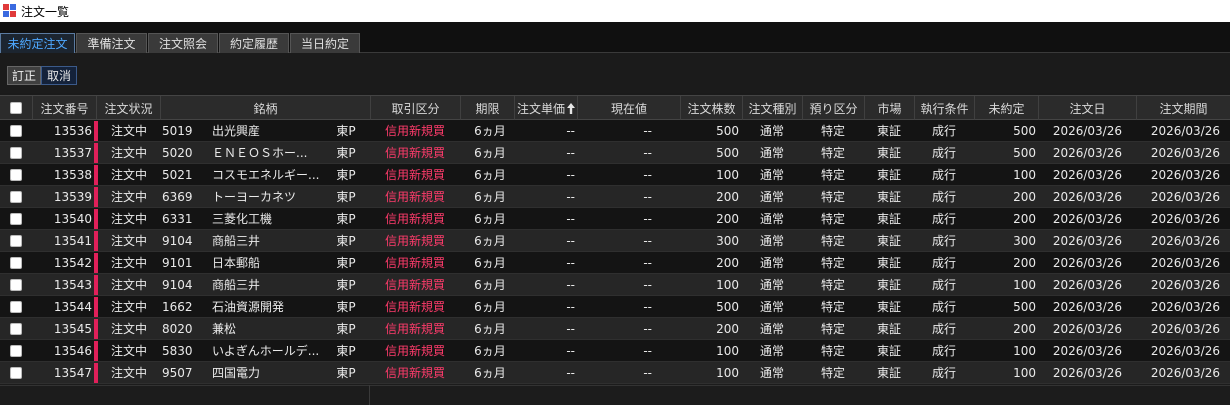 This screenshot has width=1230, height=405. I want to click on tab-today-executions: 当日約定, so click(325, 43).